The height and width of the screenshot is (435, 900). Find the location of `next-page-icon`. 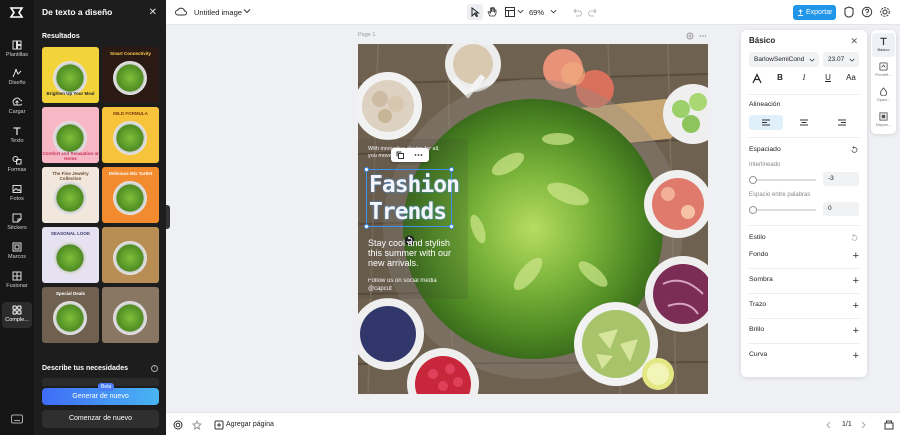

next-page-icon is located at coordinates (863, 425).